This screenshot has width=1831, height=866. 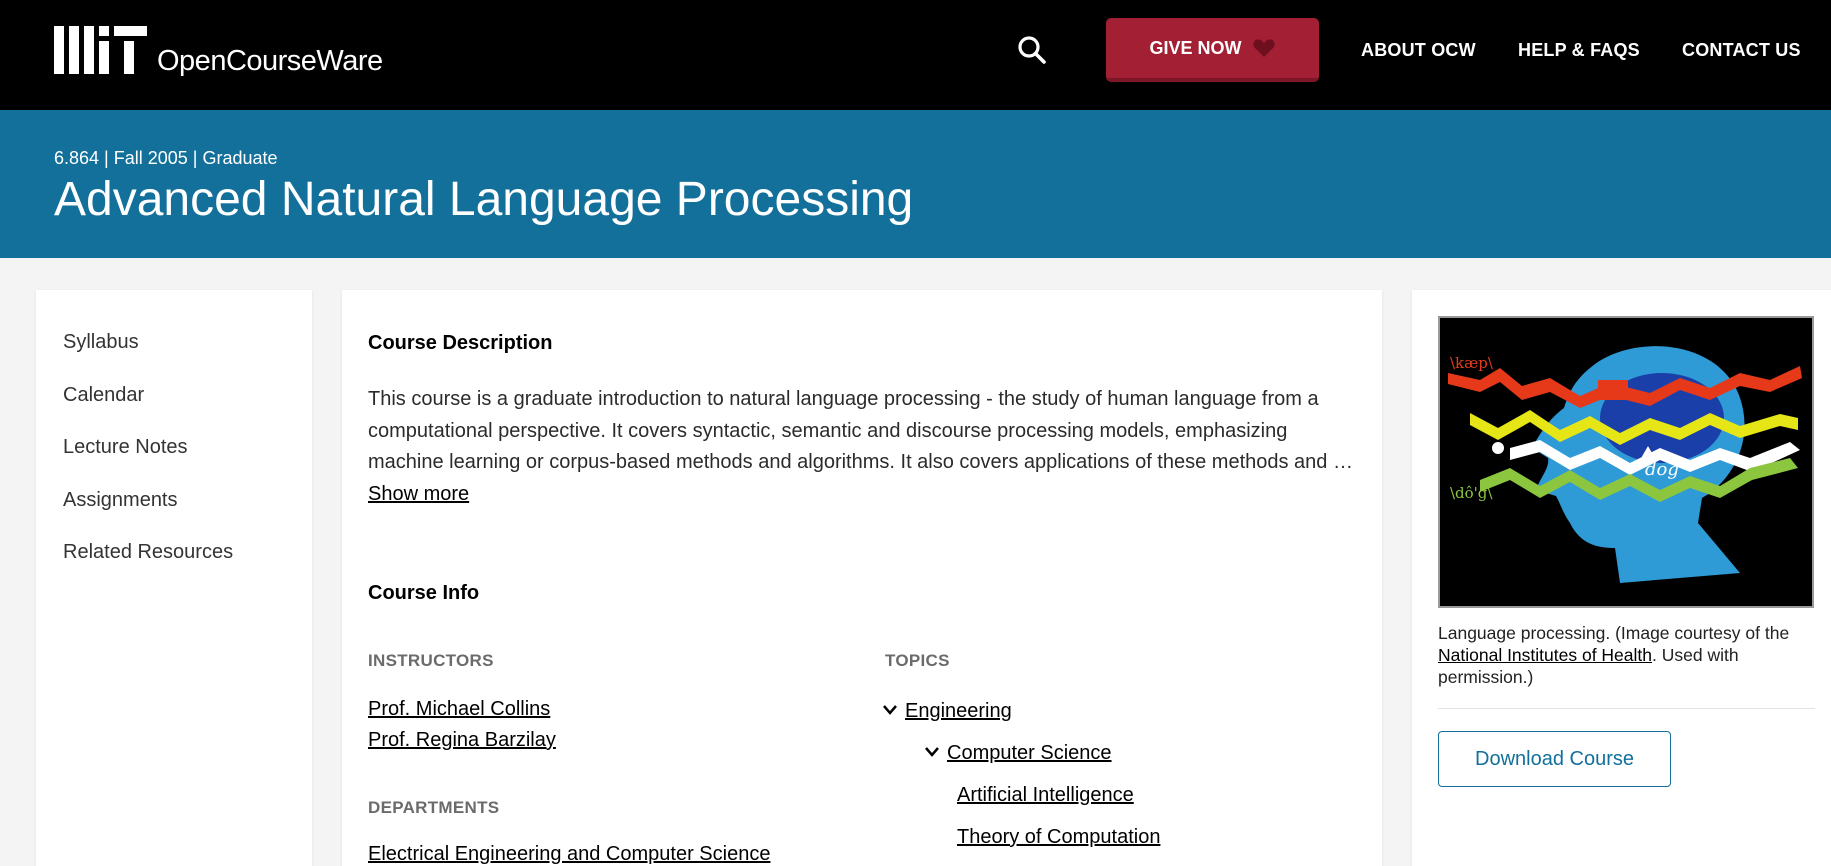 I want to click on departments-label: DEPARTMENTS, so click(x=434, y=807).